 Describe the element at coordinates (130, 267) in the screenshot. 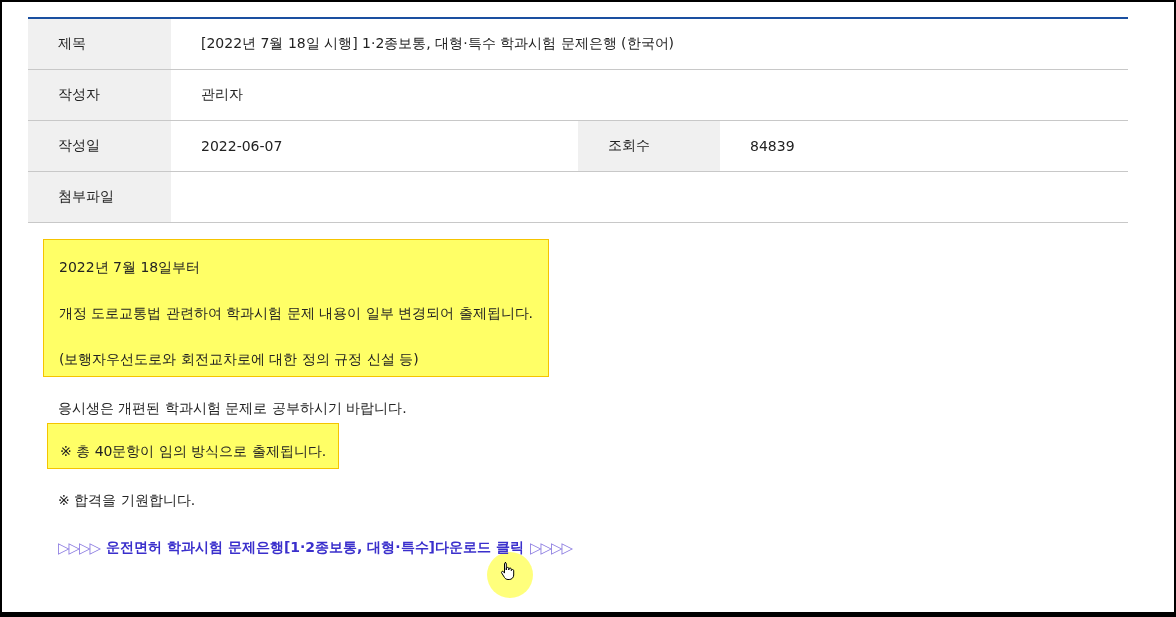

I see `notice-text: 2022년 7월 18일부터` at that location.